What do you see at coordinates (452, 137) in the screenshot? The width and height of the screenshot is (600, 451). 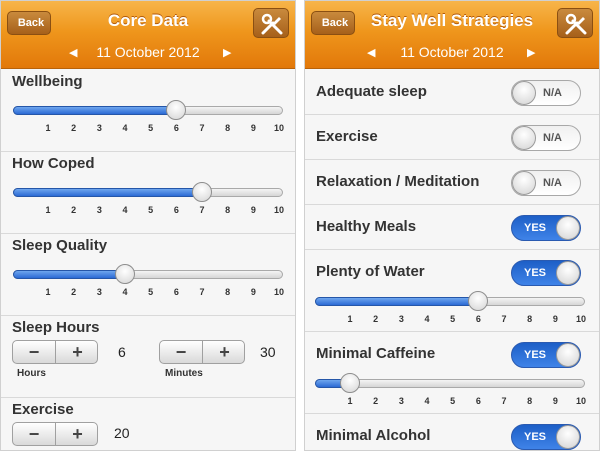 I see `strategy-row: Exercise N/A` at bounding box center [452, 137].